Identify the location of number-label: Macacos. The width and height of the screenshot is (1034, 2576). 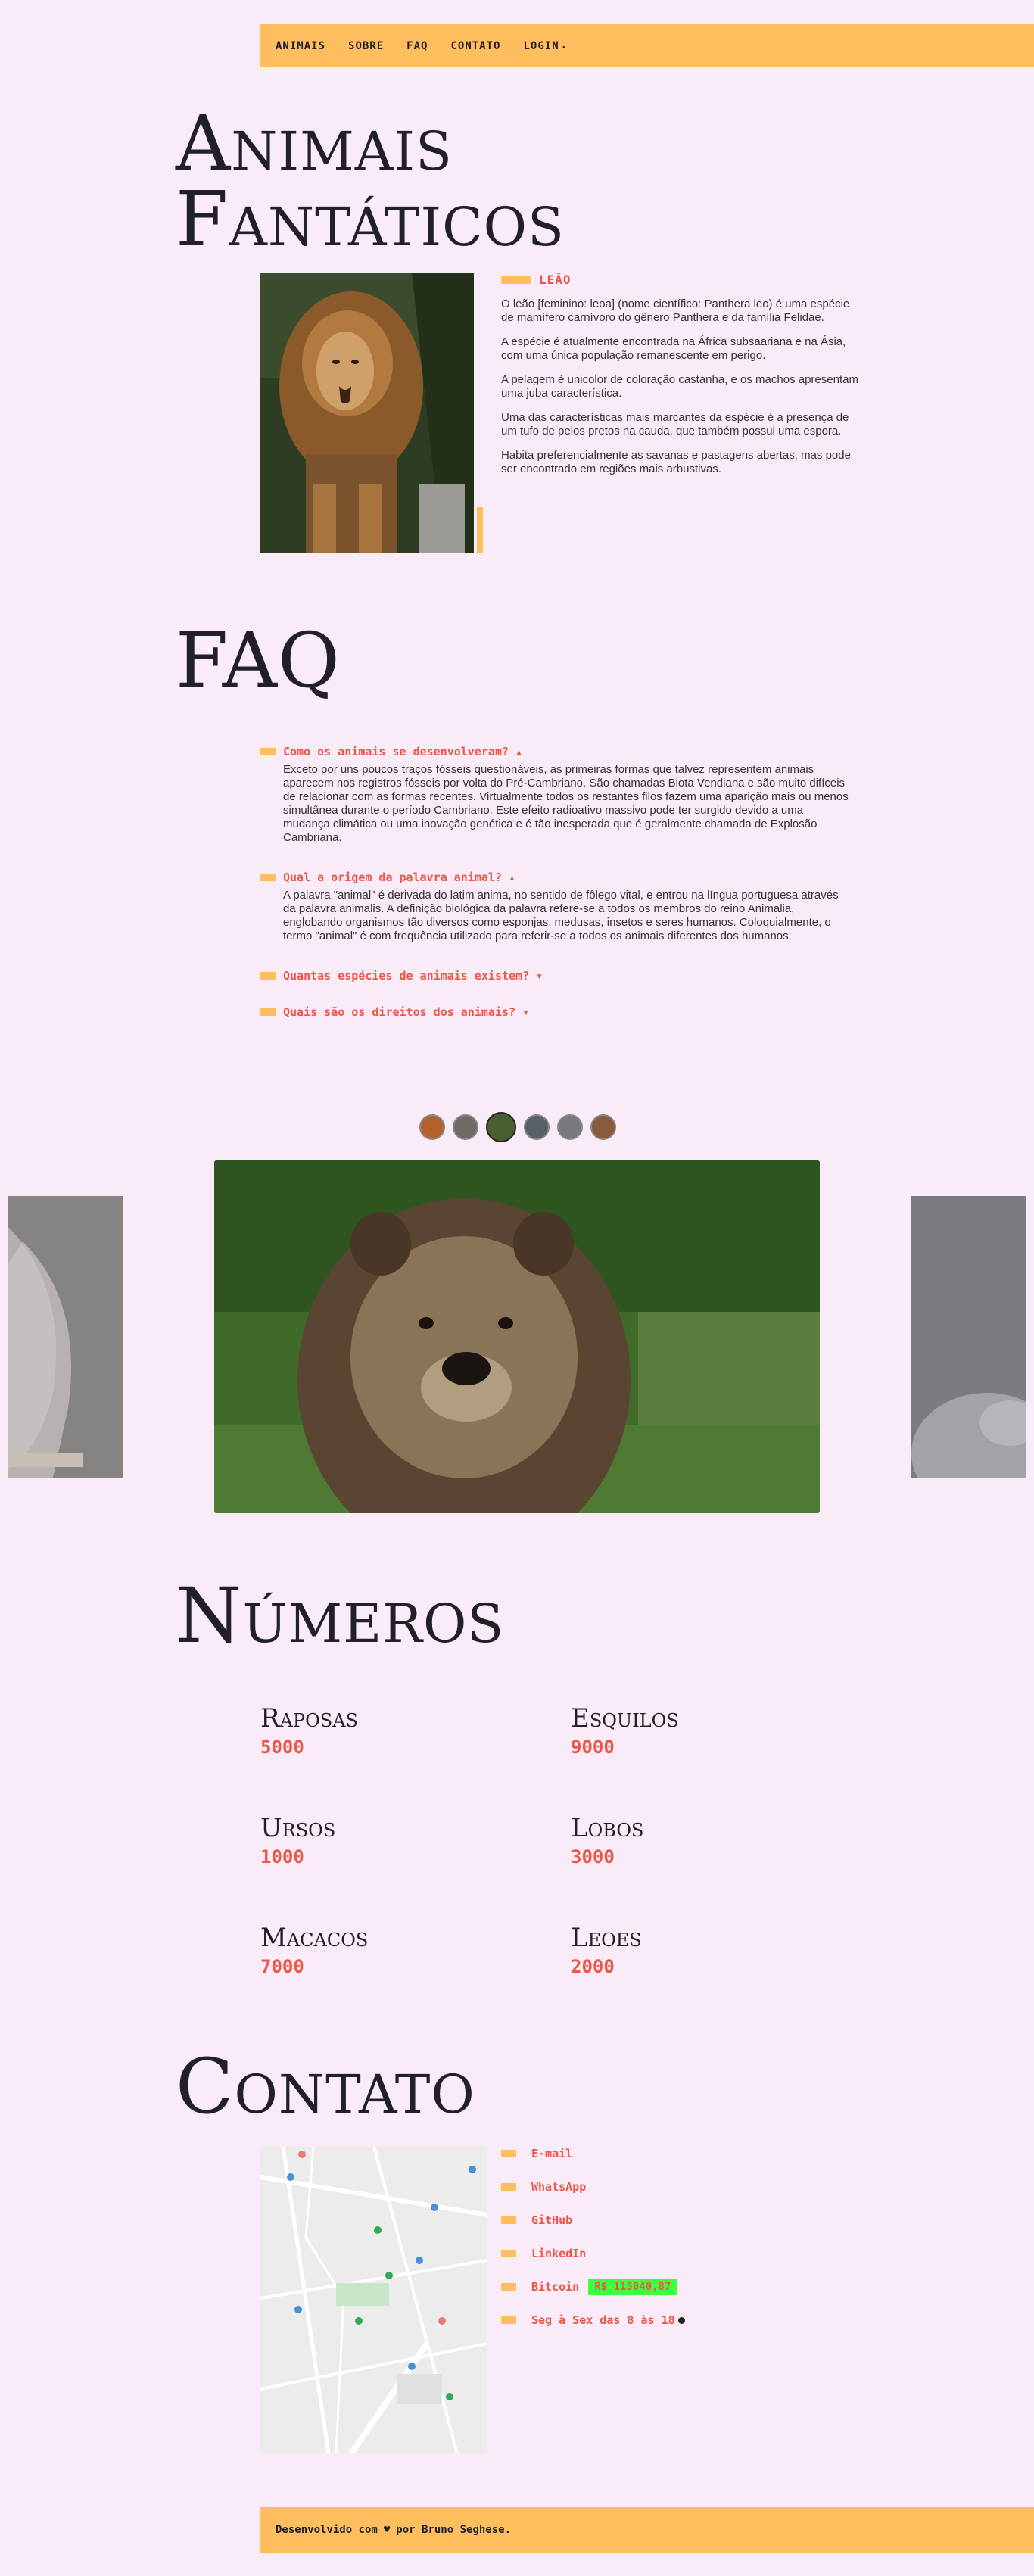
(315, 1938).